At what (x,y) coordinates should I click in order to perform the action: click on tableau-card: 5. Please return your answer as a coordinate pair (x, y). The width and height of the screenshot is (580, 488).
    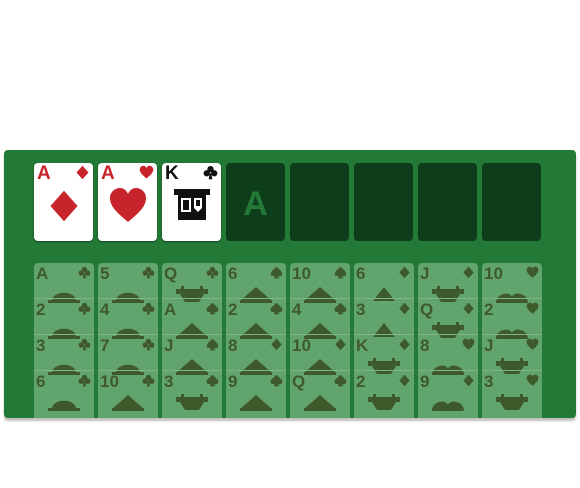
    Looking at the image, I should click on (128, 283).